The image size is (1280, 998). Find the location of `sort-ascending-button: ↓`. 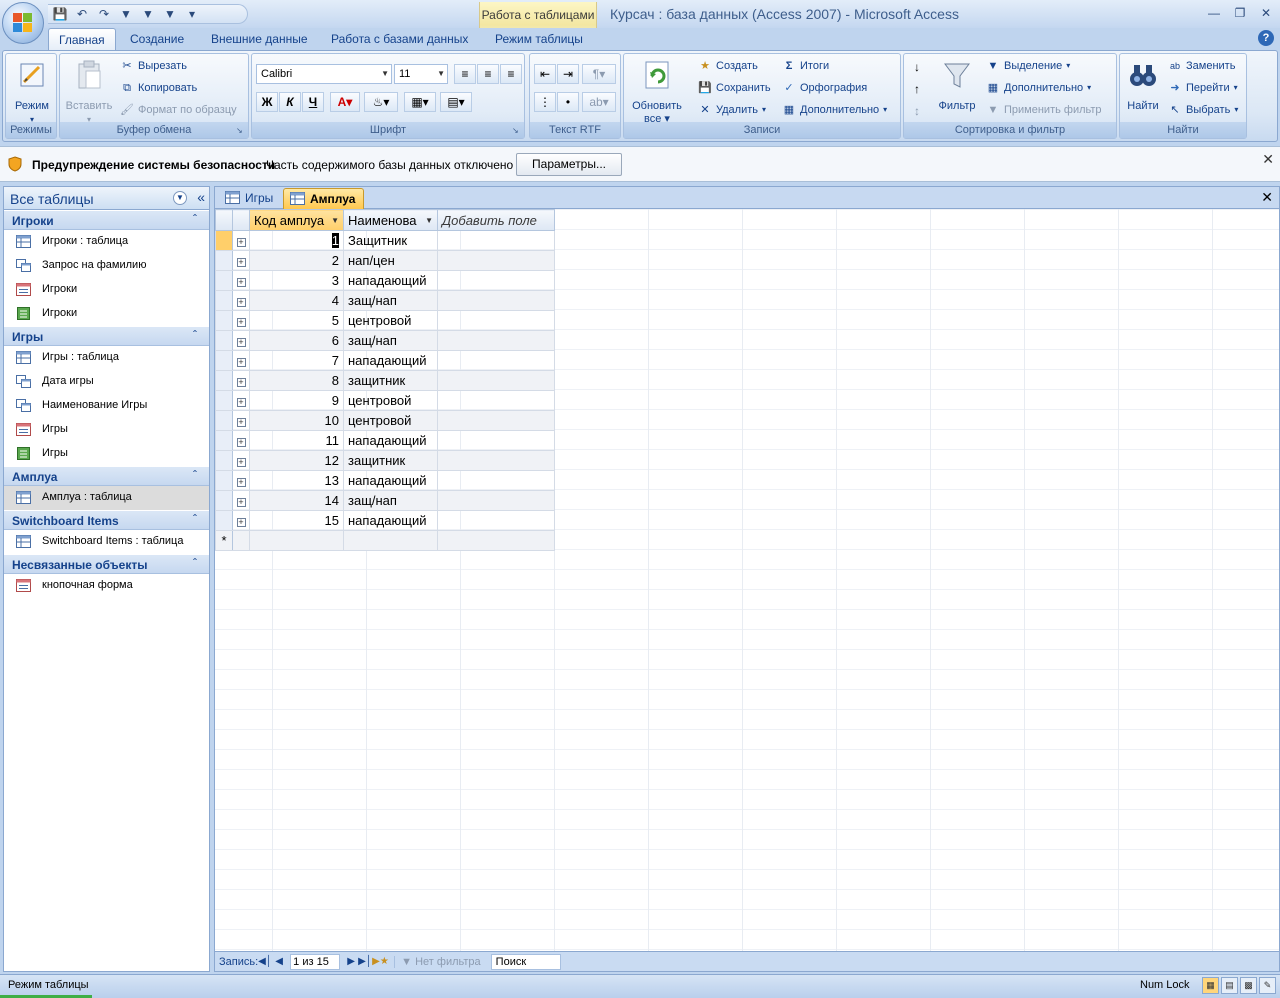

sort-ascending-button: ↓ is located at coordinates (917, 68).